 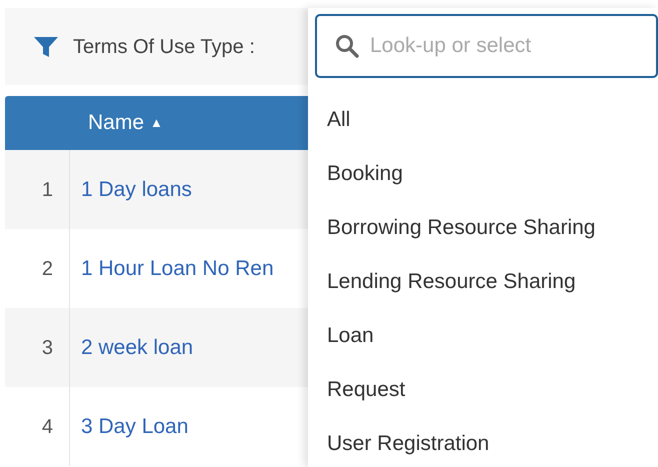 What do you see at coordinates (47, 190) in the screenshot?
I see `row-number: 1` at bounding box center [47, 190].